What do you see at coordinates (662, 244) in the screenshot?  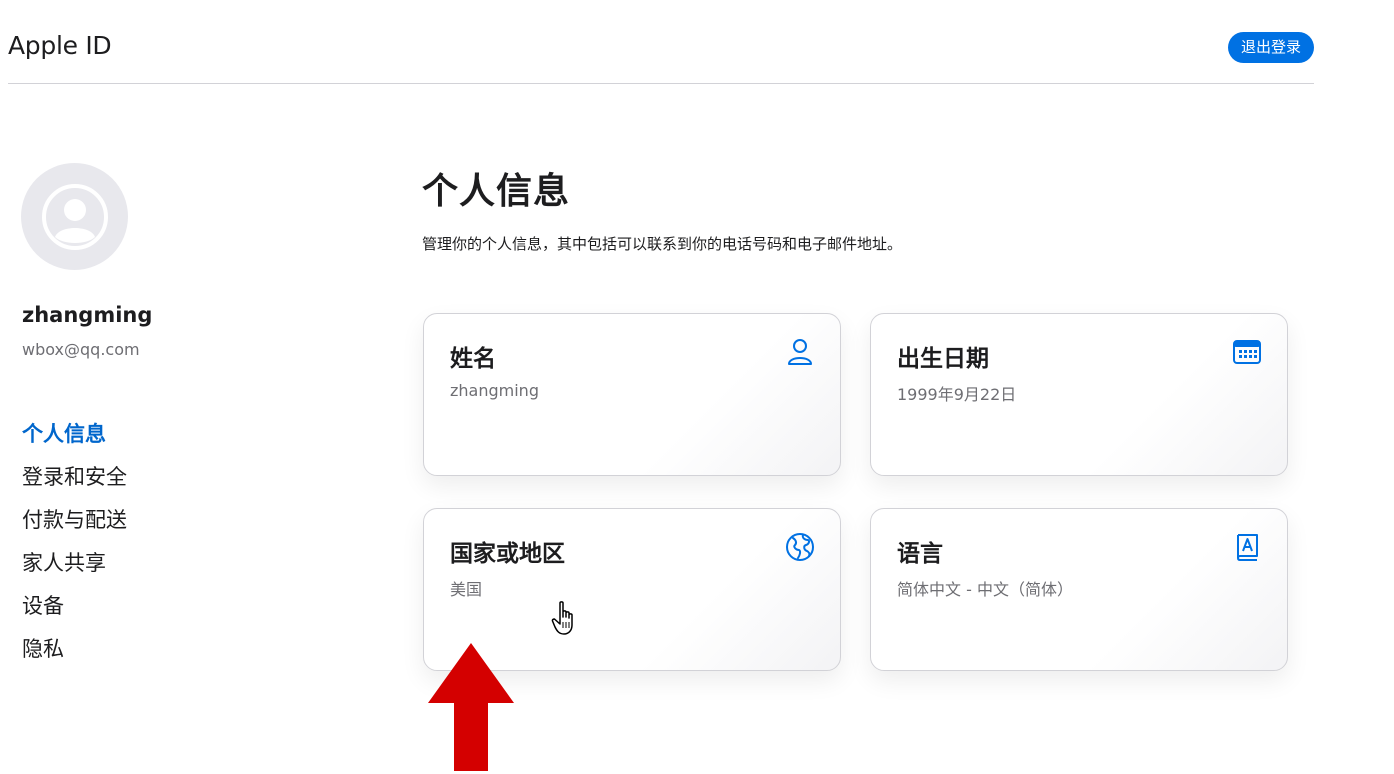 I see `page-description: 管理你的个人信息，其中包括可以联系到你的电话号码和电子邮件地址。` at bounding box center [662, 244].